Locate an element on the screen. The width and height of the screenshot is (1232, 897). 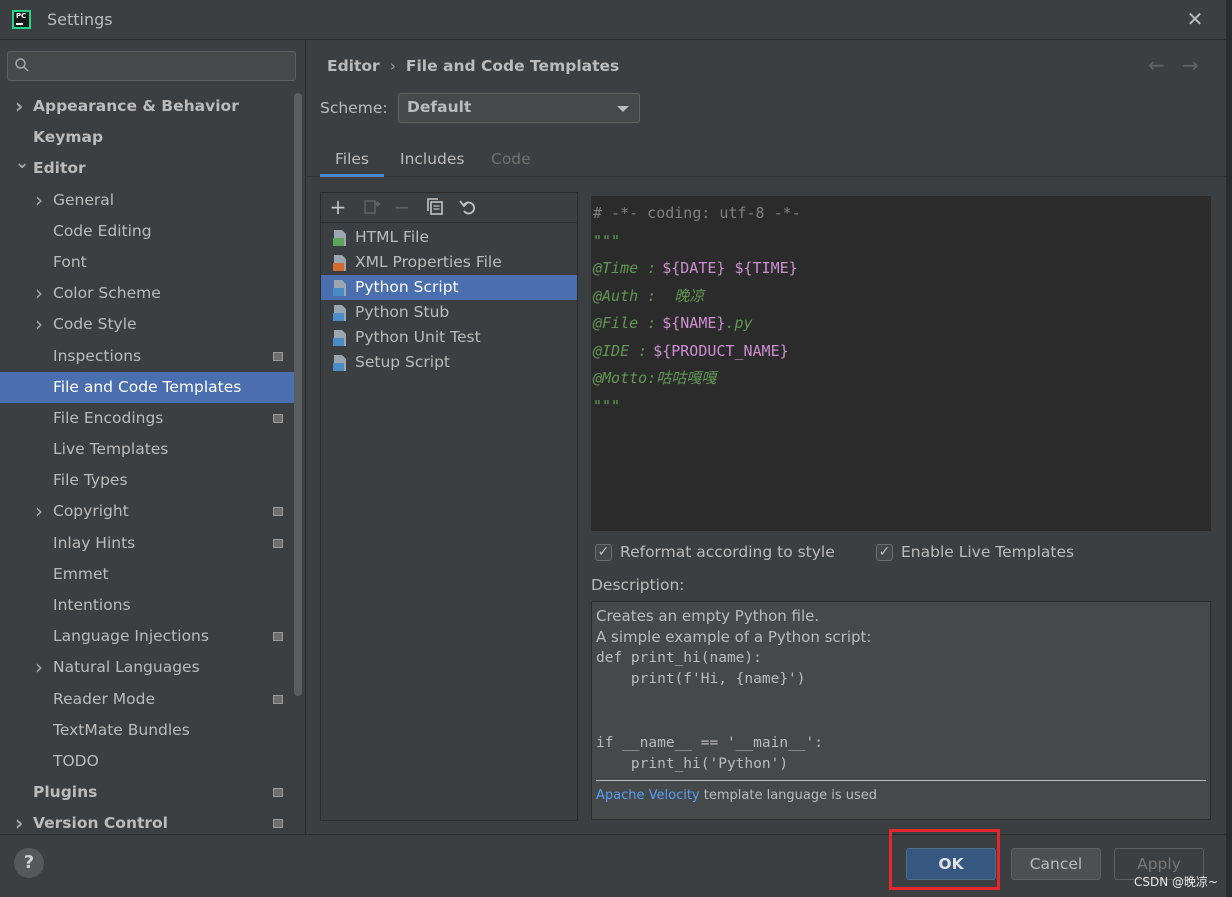
sidebar-item-color-scheme: › Color Scheme is located at coordinates (147, 293).